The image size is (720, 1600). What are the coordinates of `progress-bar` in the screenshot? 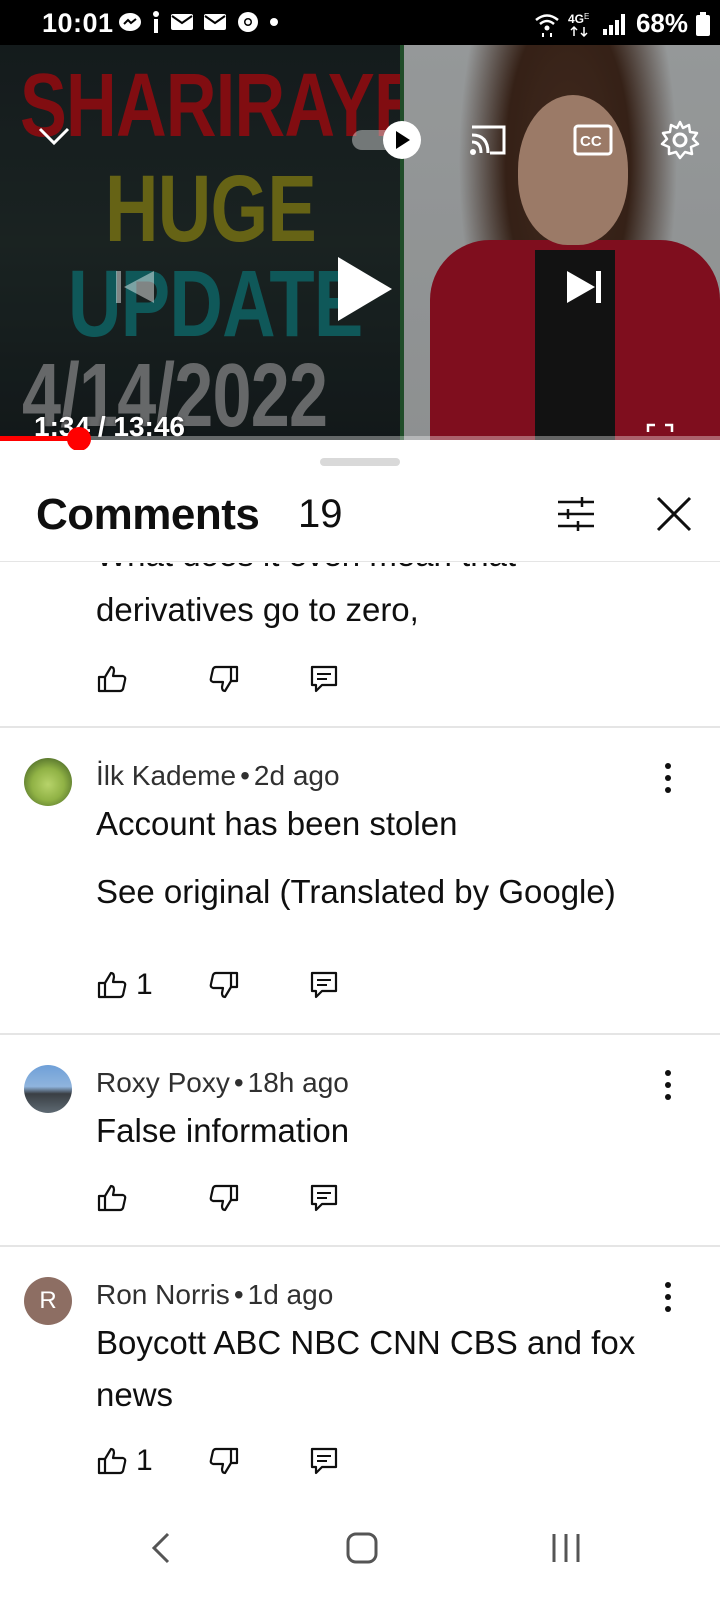 It's located at (360, 438).